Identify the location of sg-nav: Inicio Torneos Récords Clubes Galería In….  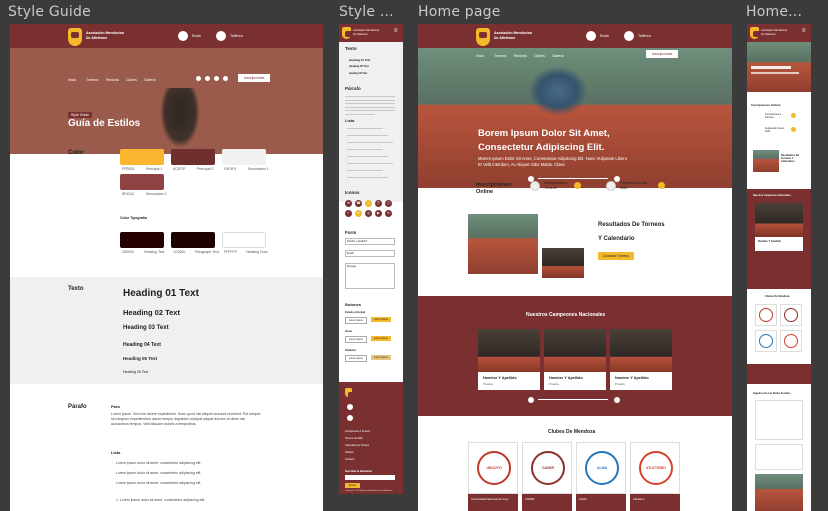
(166, 80).